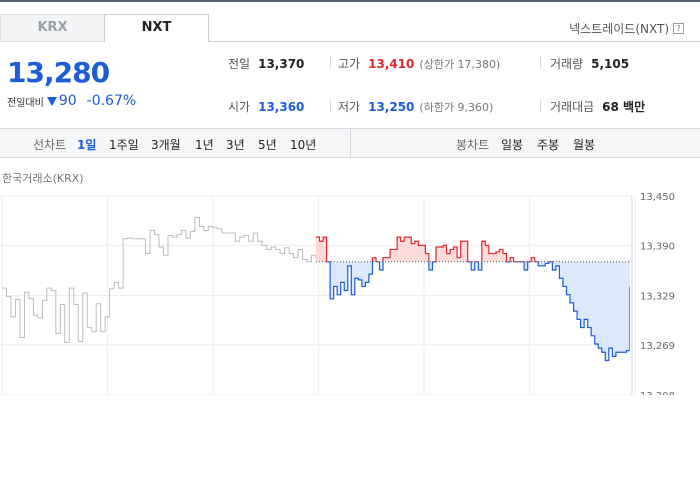 The width and height of the screenshot is (700, 490). I want to click on stat-label: 저가, so click(349, 107).